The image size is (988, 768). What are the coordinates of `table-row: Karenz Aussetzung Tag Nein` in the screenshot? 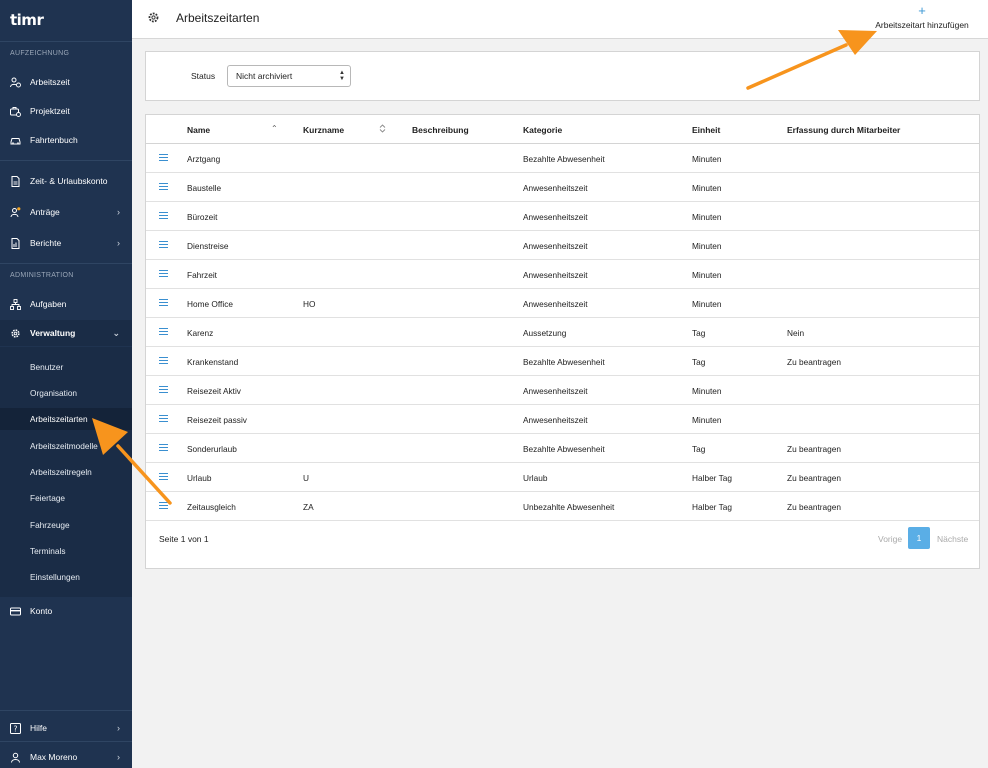 It's located at (562, 332).